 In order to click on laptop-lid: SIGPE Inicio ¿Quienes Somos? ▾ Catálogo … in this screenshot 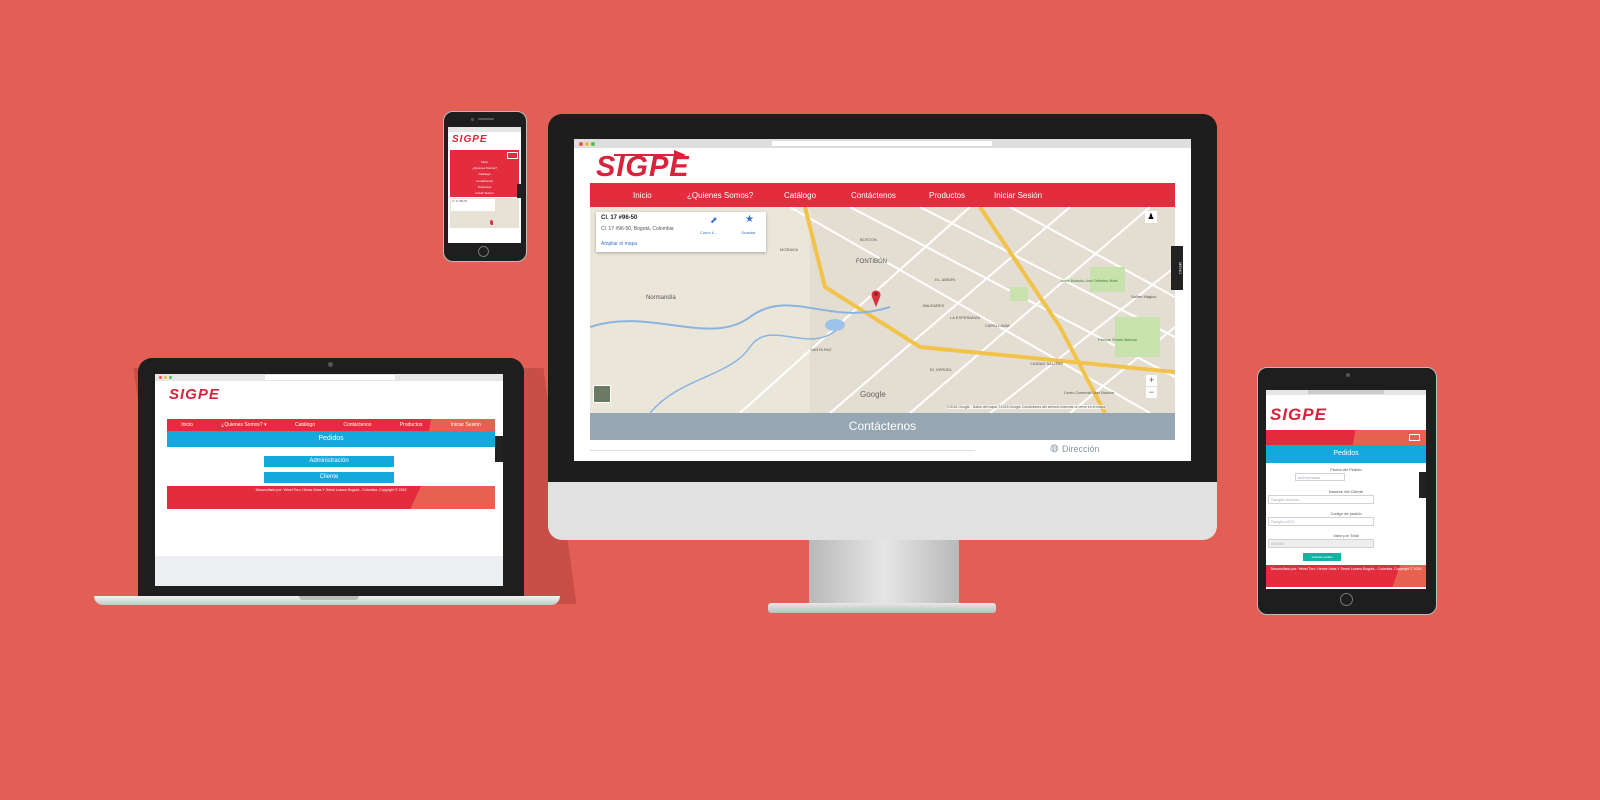, I will do `click(331, 478)`.